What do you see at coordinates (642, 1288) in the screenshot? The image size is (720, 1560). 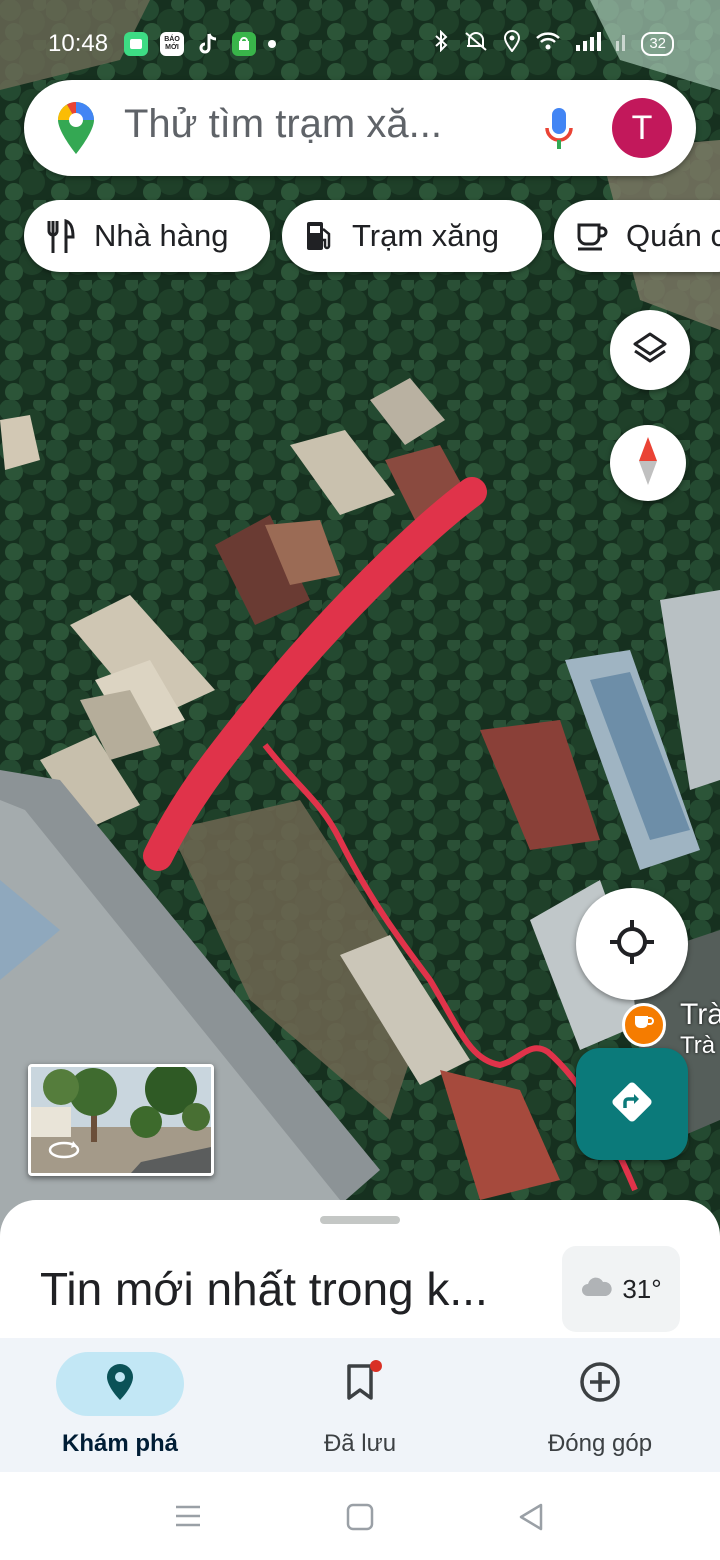 I see `weather-temp: 31°` at bounding box center [642, 1288].